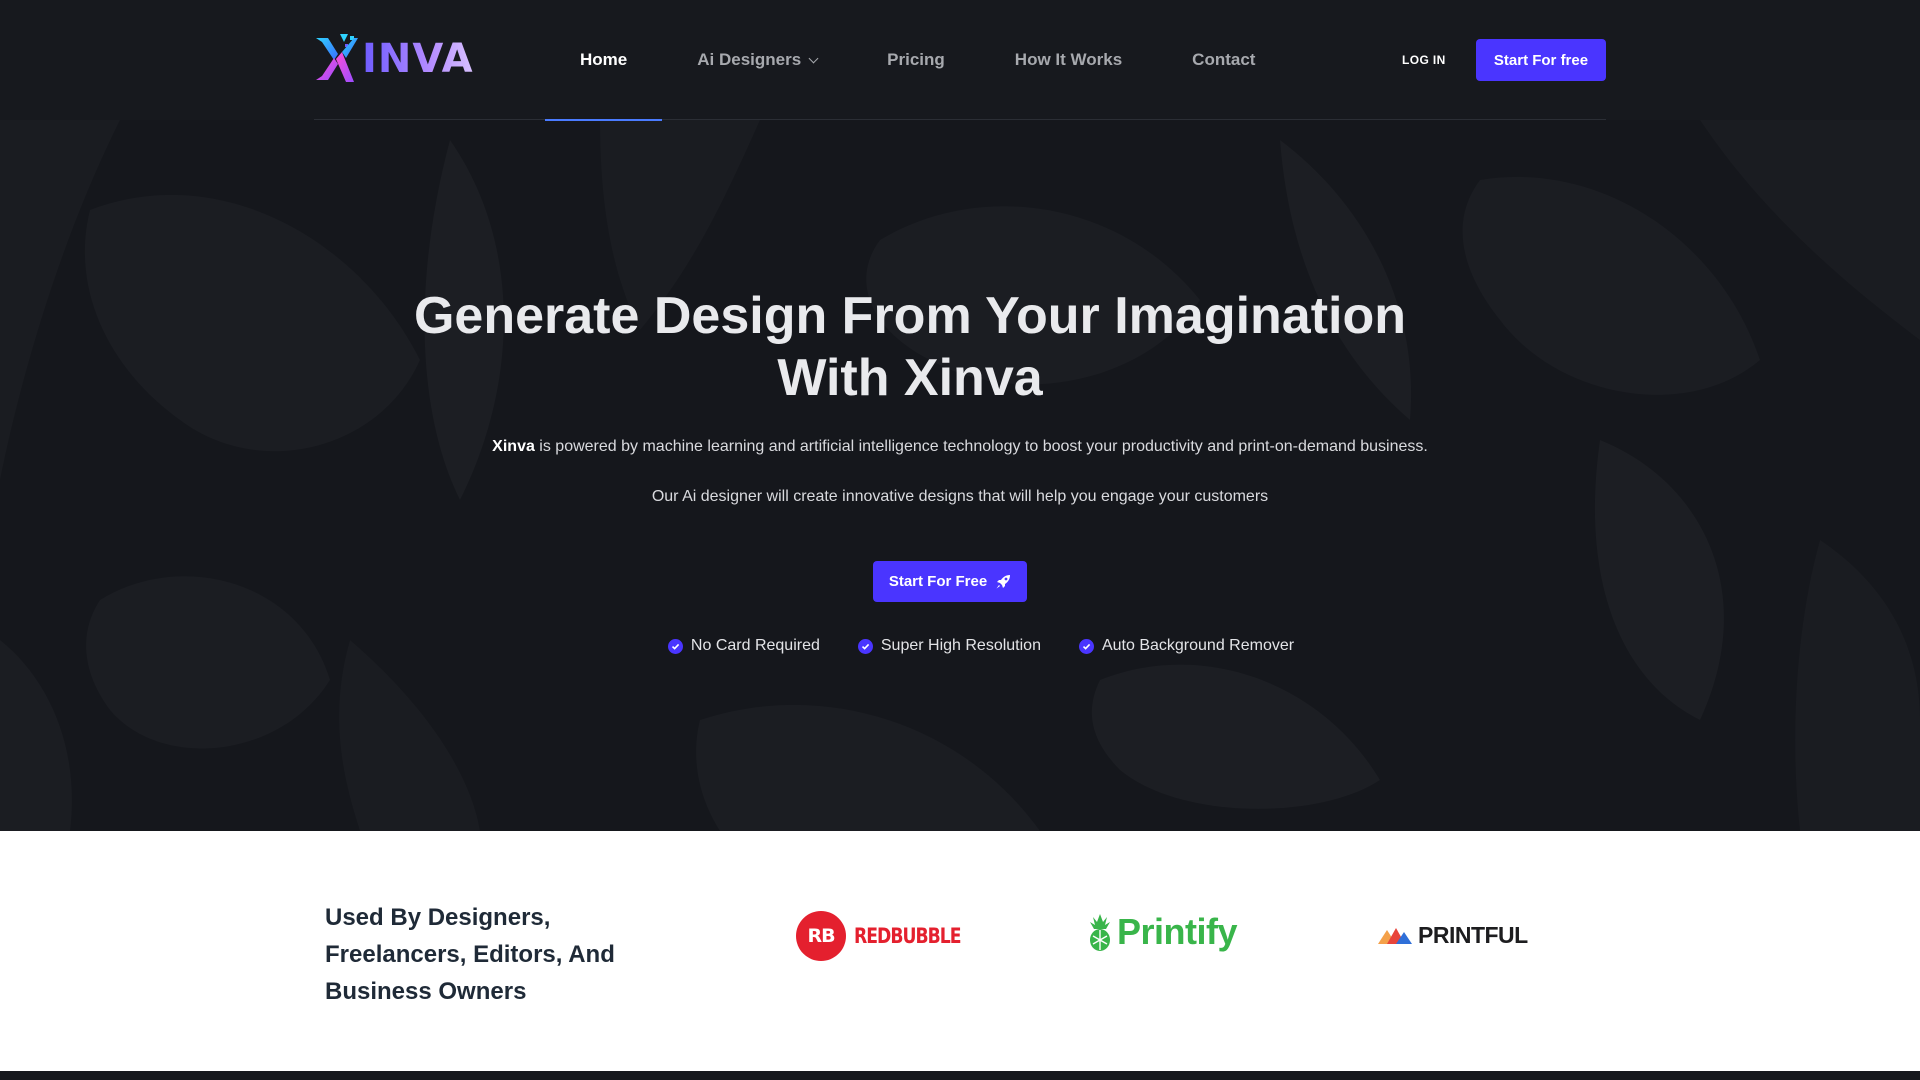  I want to click on feature-item: Super High Resolution, so click(949, 646).